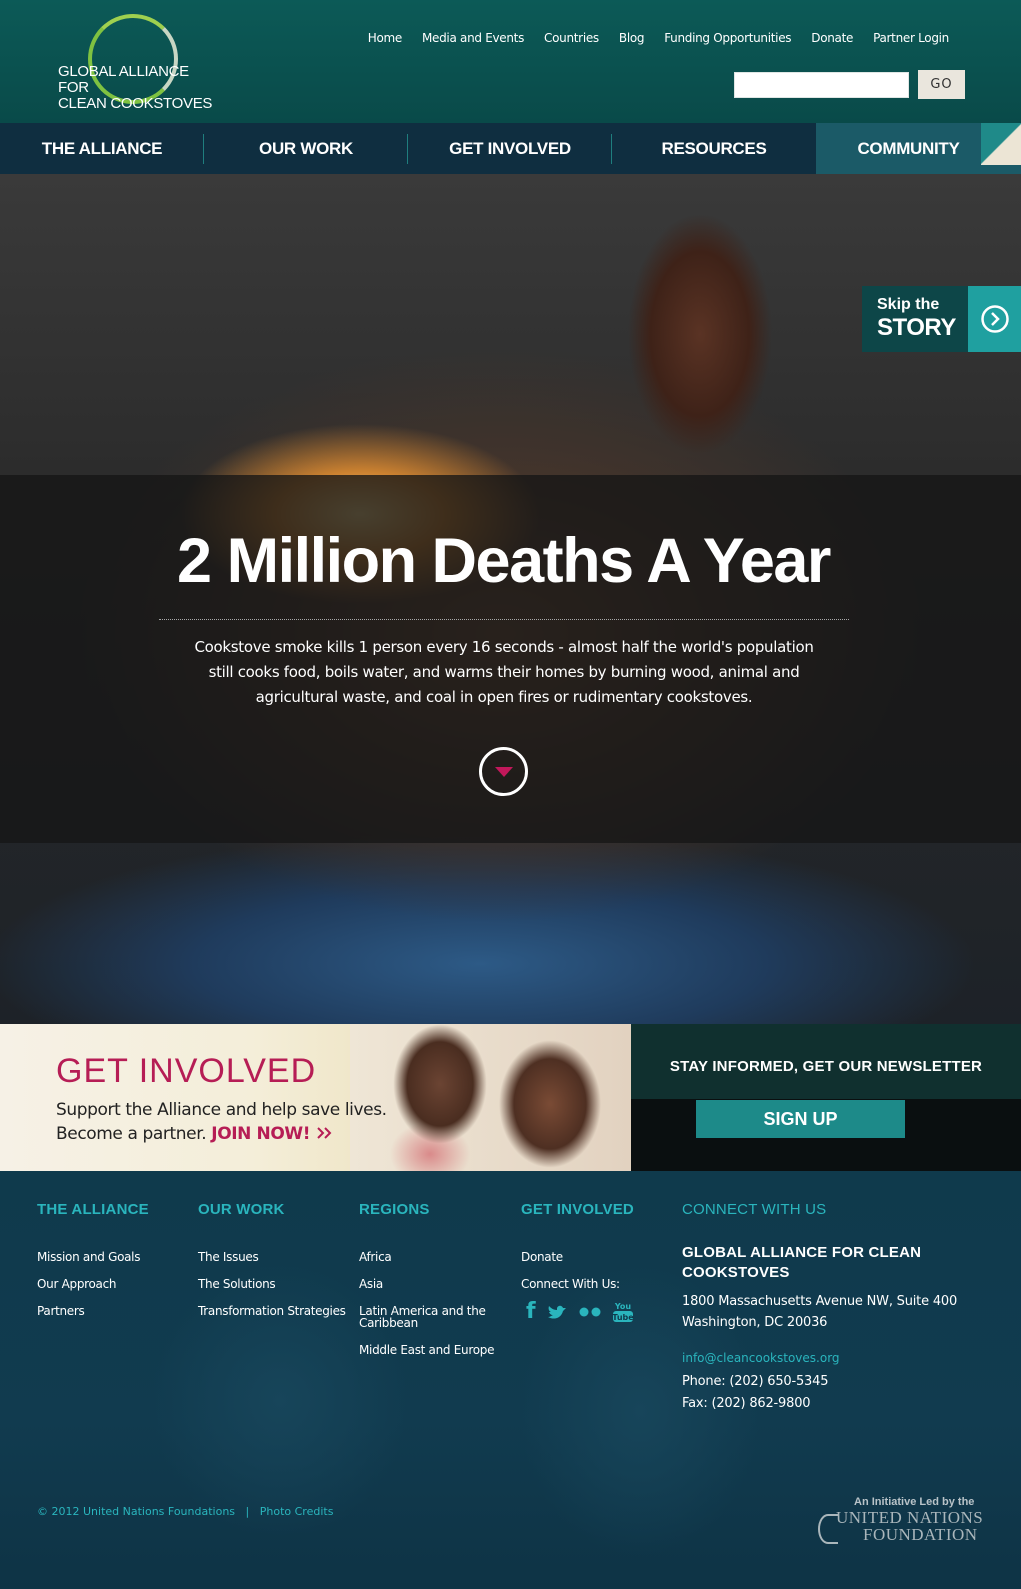  What do you see at coordinates (531, 1311) in the screenshot?
I see `facebook-icon: f` at bounding box center [531, 1311].